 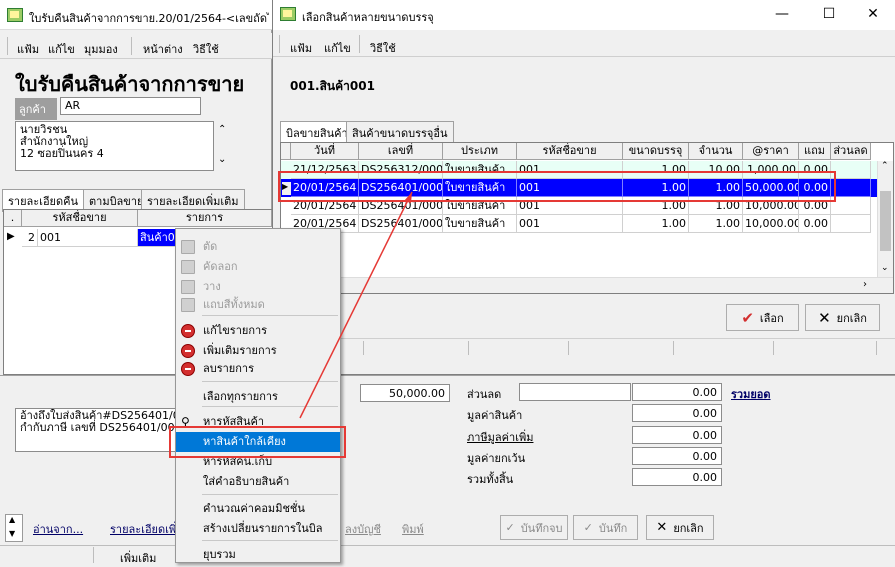 I want to click on print-link: พิมพ์, so click(x=413, y=529).